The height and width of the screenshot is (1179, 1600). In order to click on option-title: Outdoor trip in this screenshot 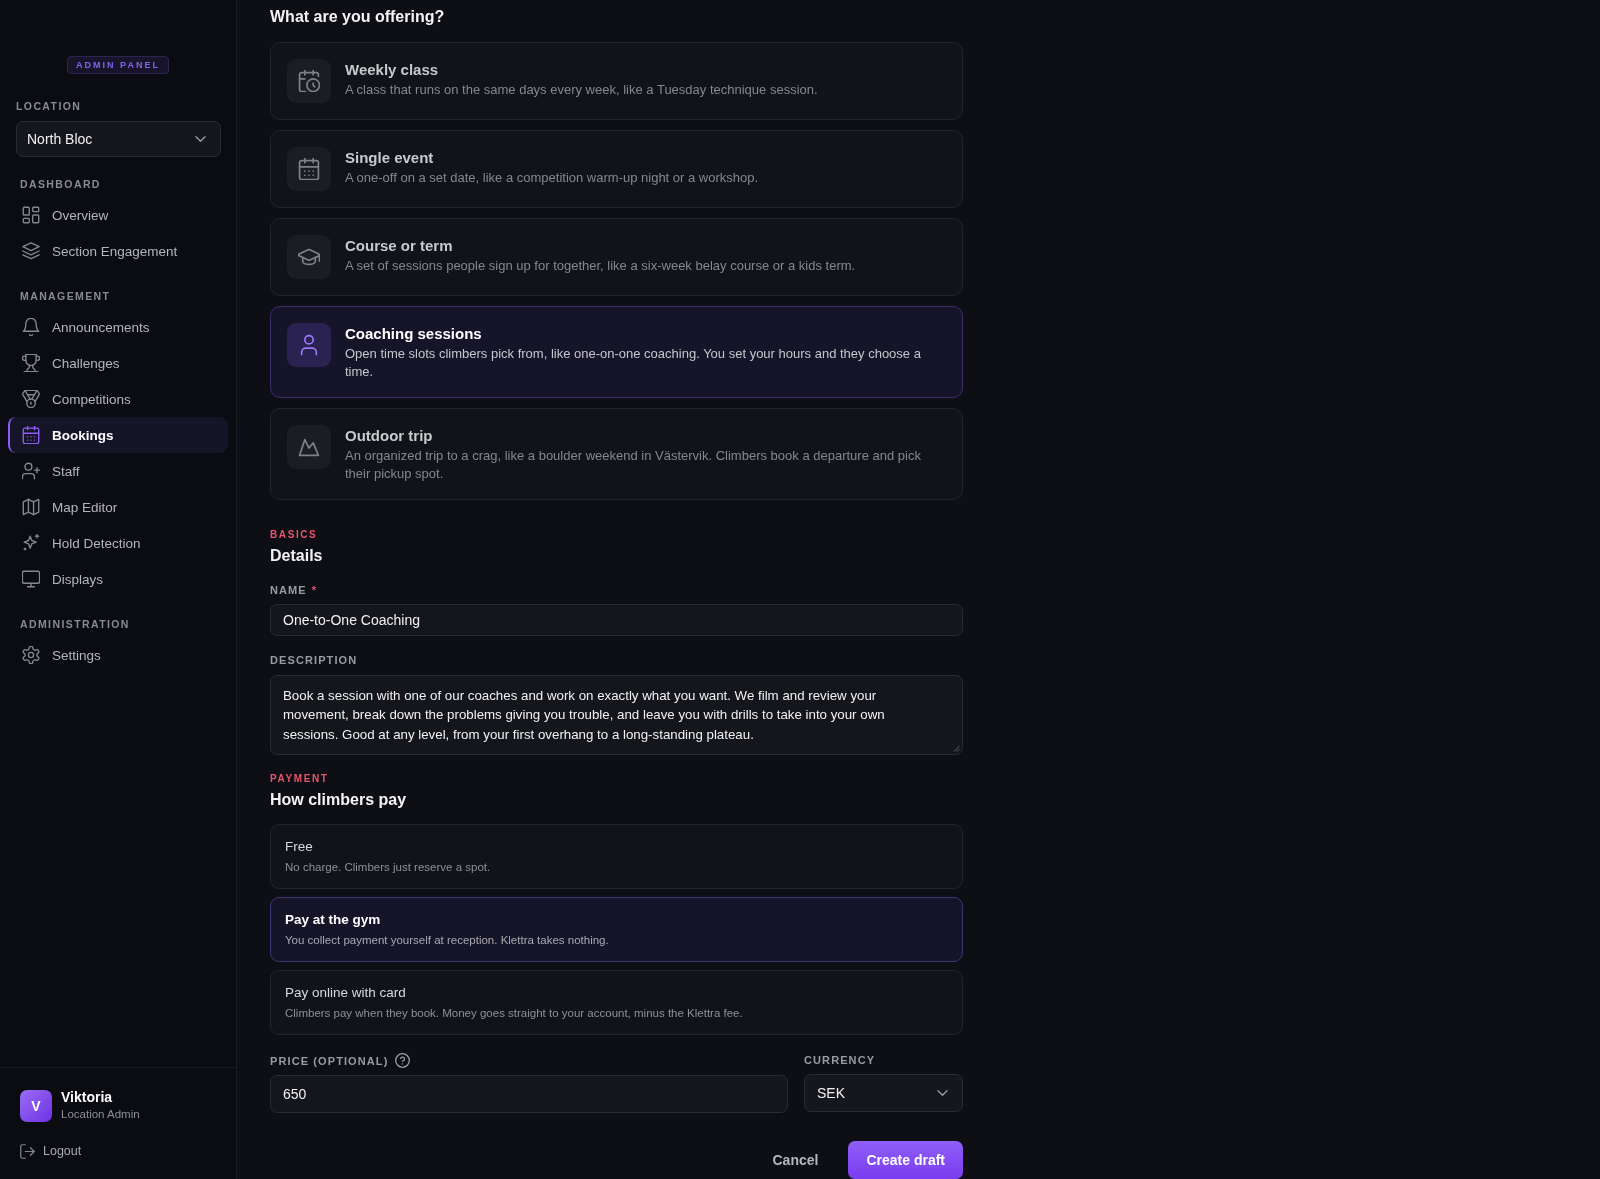, I will do `click(389, 436)`.